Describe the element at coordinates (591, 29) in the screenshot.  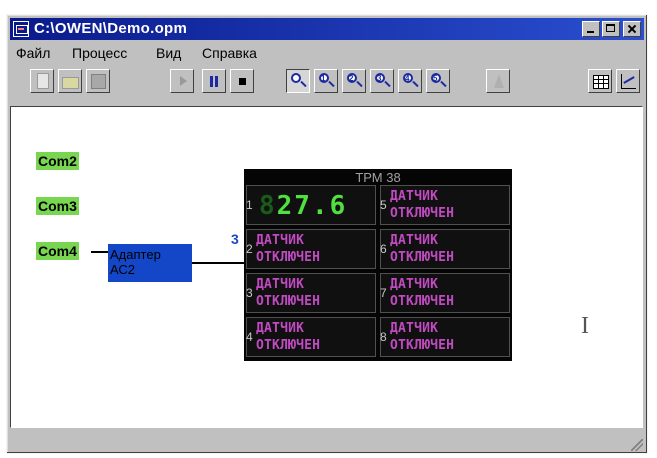
I see `minimize-button` at that location.